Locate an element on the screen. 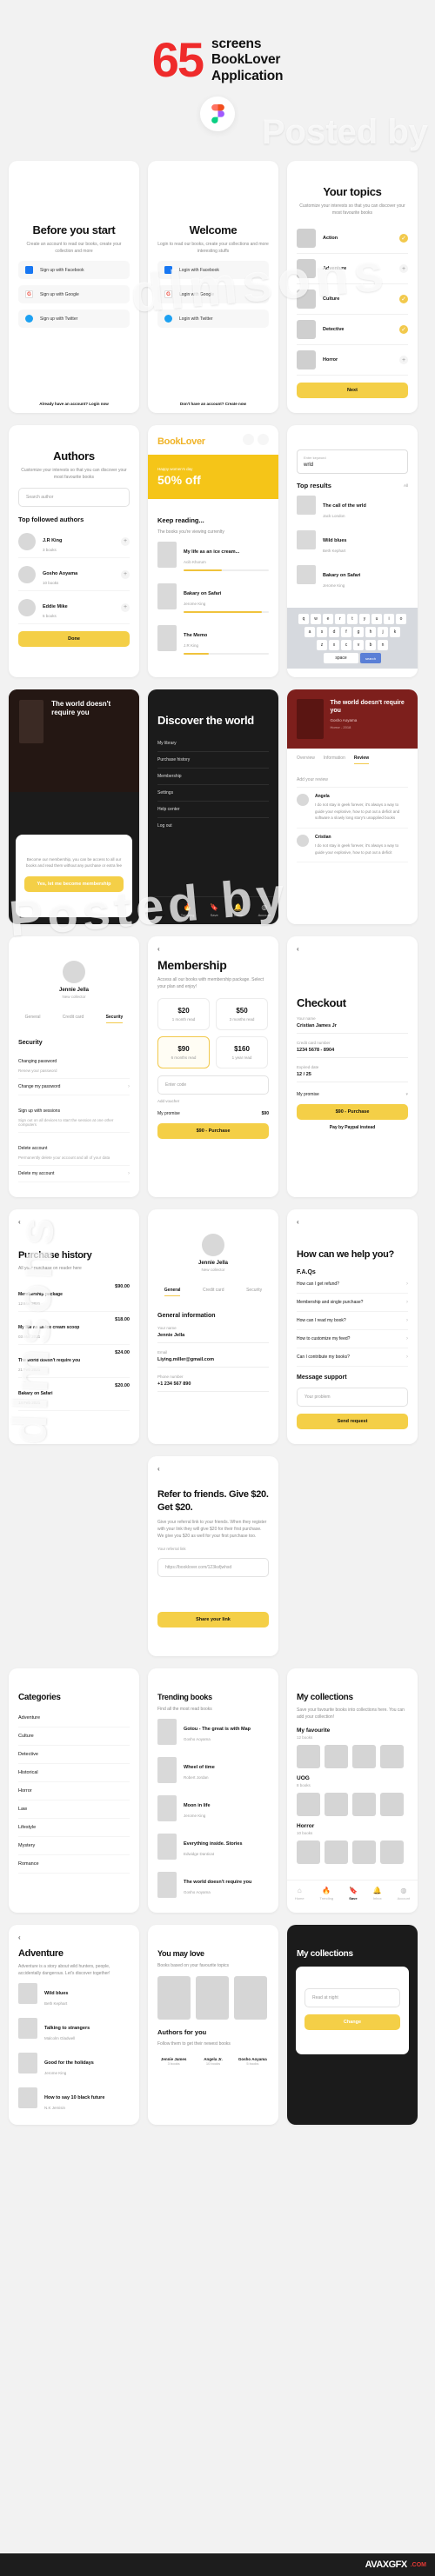 Image resolution: width=435 pixels, height=2576 pixels. purchase-button: $90 - Purchase is located at coordinates (352, 1112).